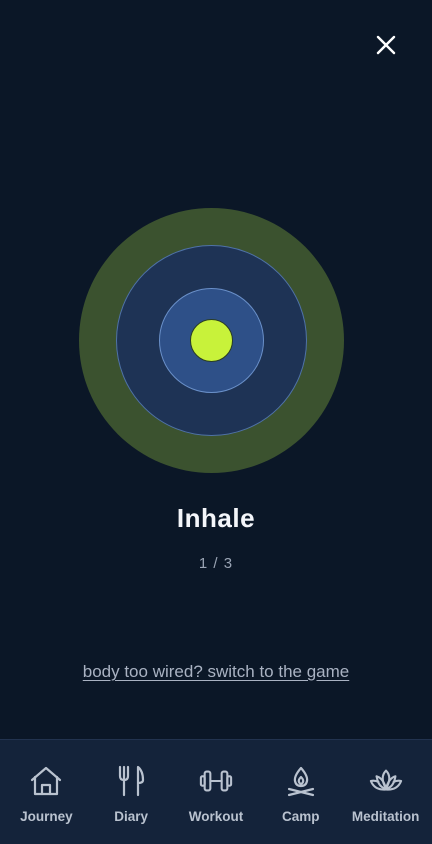 The image size is (432, 844). What do you see at coordinates (216, 781) in the screenshot?
I see `dumbbell-icon` at bounding box center [216, 781].